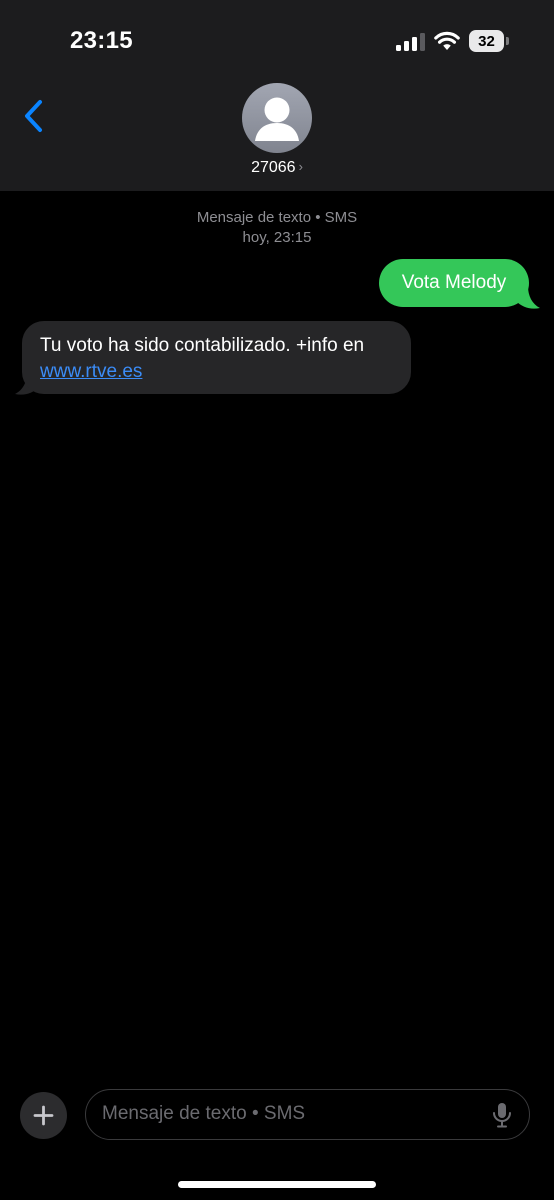  I want to click on chevron-right-icon: ›, so click(300, 166).